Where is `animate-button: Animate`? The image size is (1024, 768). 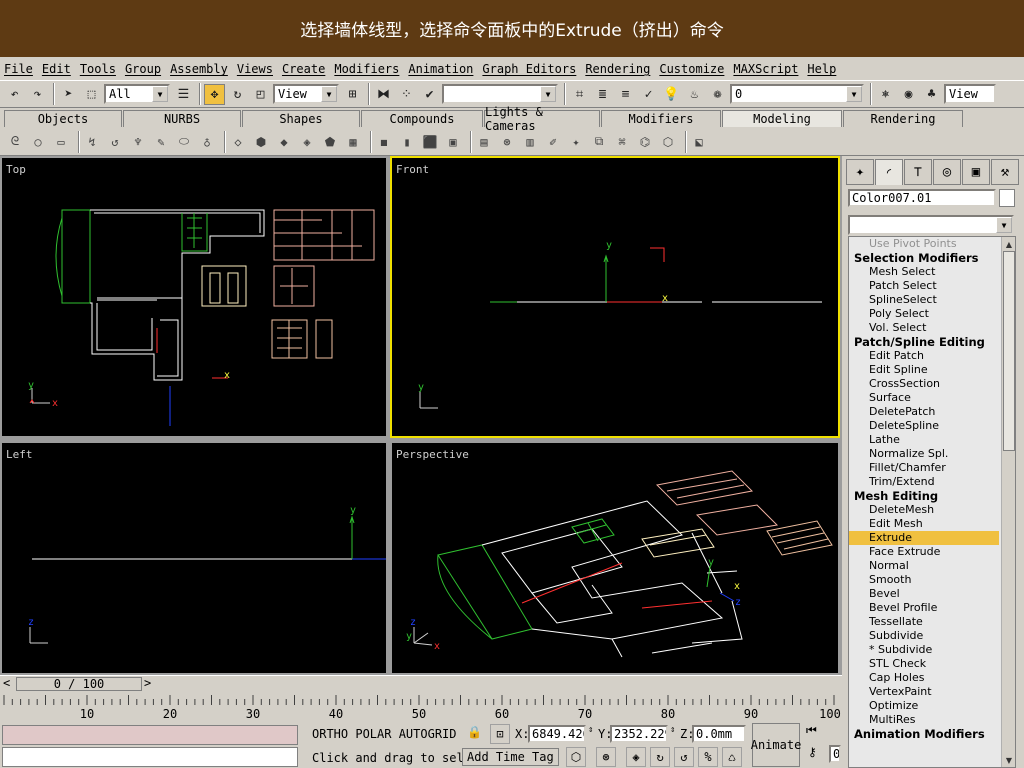 animate-button: Animate is located at coordinates (776, 745).